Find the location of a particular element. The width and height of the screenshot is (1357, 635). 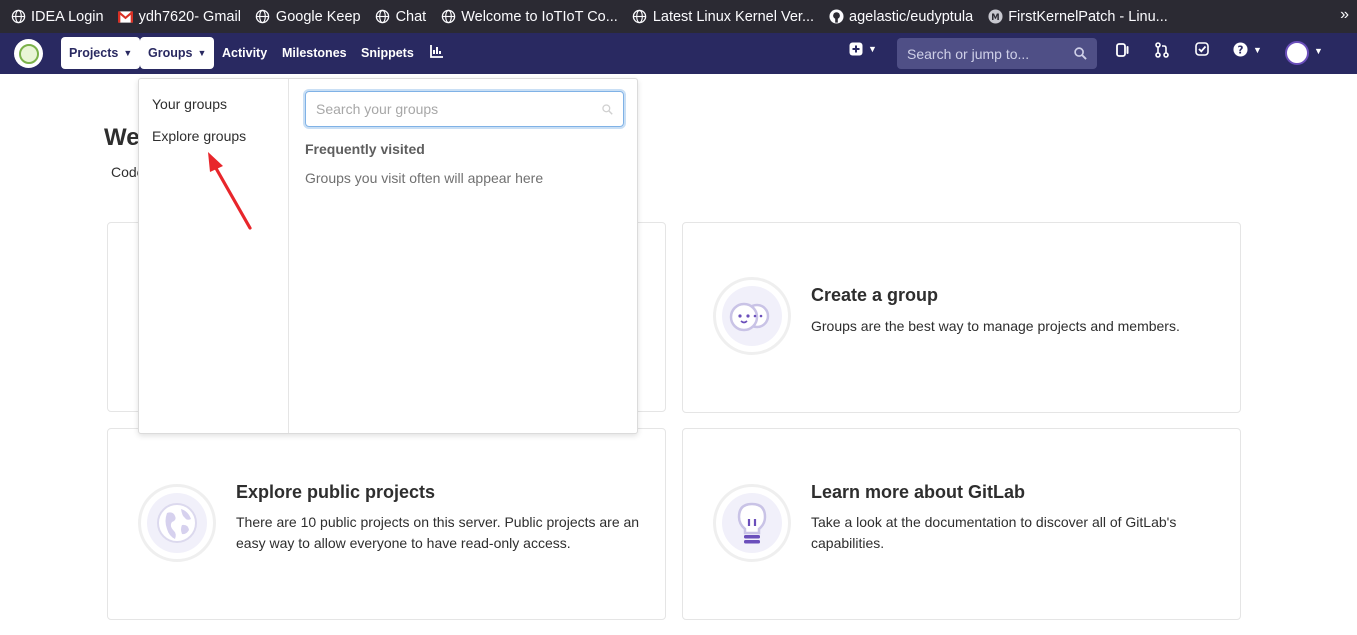

mediawiki-icon: M is located at coordinates (995, 17).